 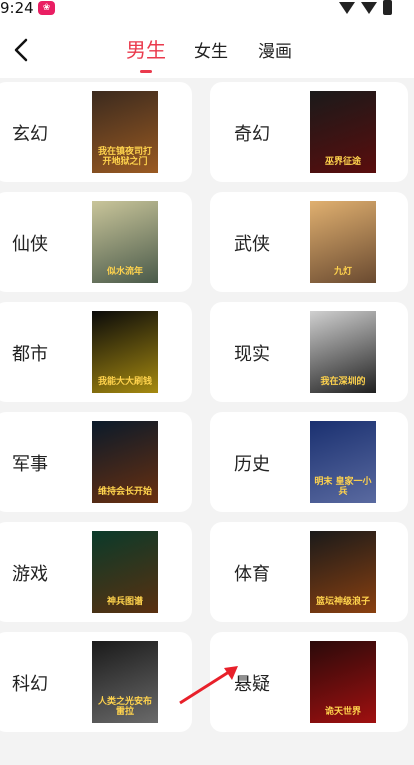 What do you see at coordinates (347, 7) in the screenshot?
I see `wifi-icon` at bounding box center [347, 7].